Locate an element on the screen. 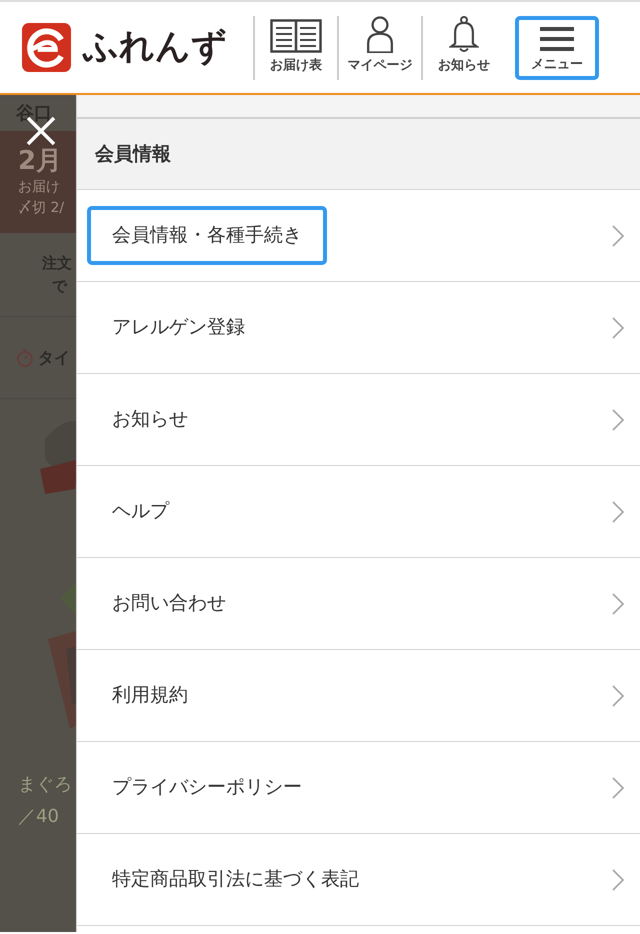  person-icon is located at coordinates (380, 34).